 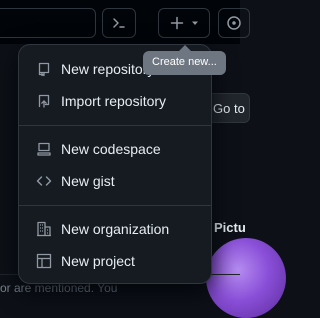 I want to click on issue-opened-icon, so click(x=234, y=23).